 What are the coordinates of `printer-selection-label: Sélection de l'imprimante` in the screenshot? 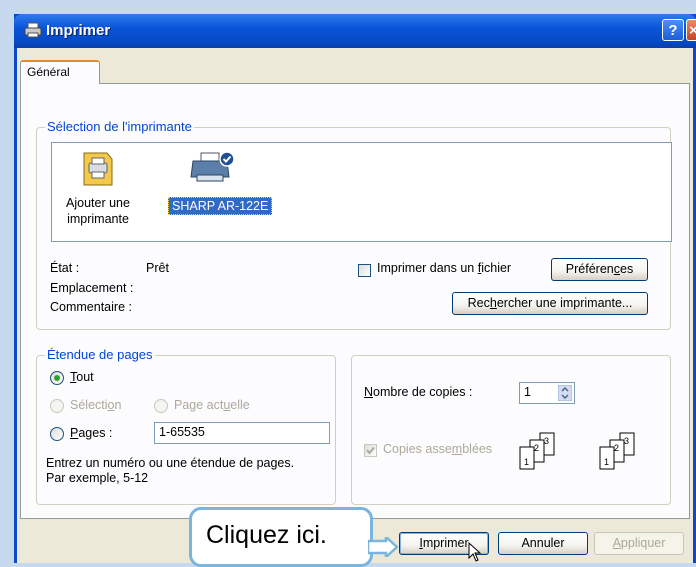 It's located at (119, 126).